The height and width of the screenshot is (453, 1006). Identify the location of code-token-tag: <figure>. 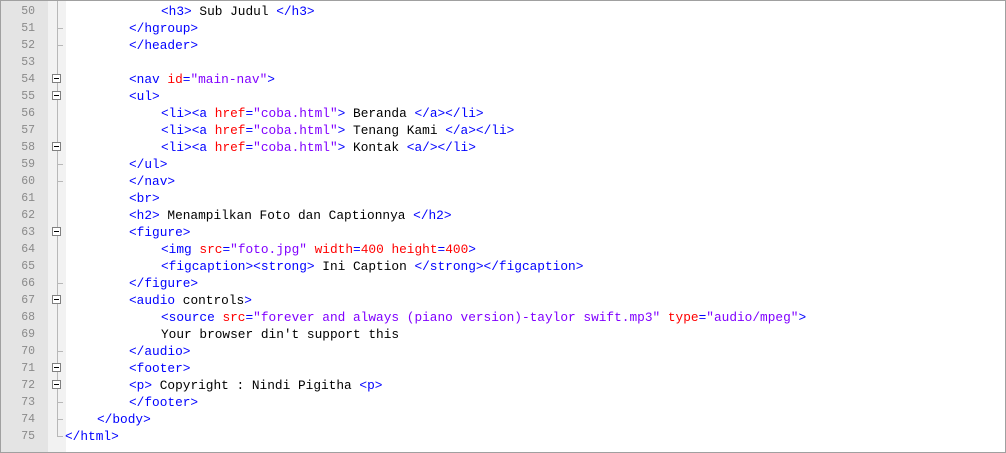
(160, 232).